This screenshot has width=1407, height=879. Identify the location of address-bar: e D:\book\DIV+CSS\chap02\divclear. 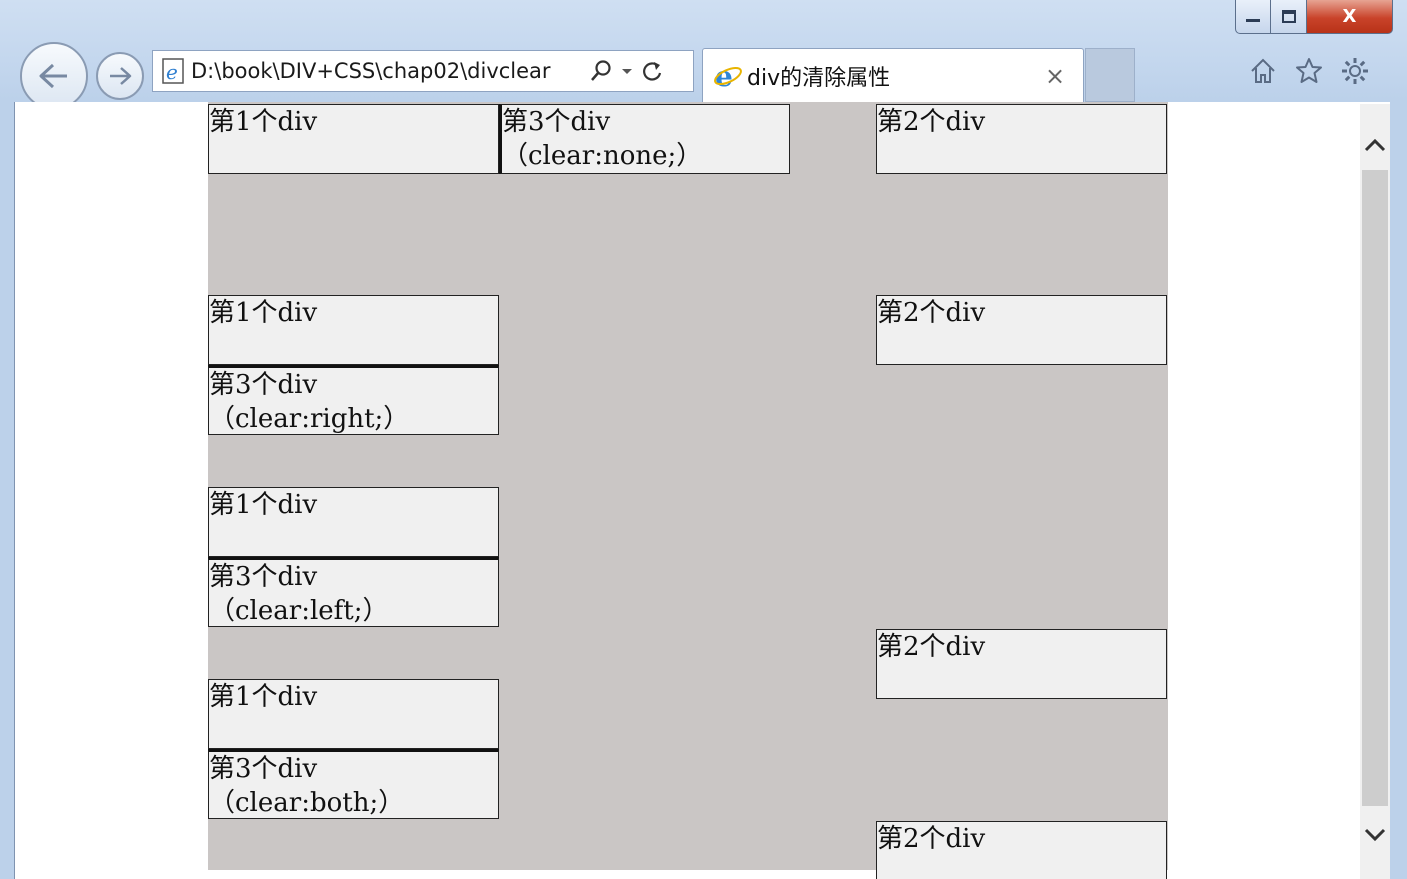
(423, 71).